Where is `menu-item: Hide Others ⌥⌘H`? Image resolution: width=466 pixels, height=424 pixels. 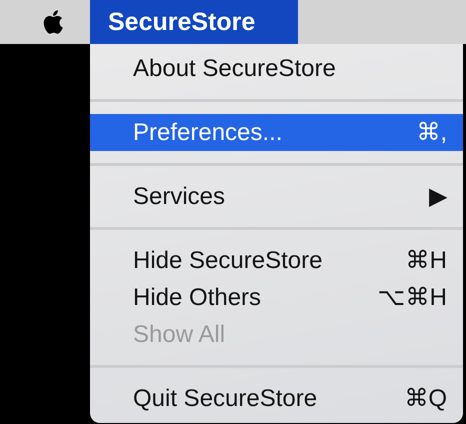
menu-item: Hide Others ⌥⌘H is located at coordinates (276, 297).